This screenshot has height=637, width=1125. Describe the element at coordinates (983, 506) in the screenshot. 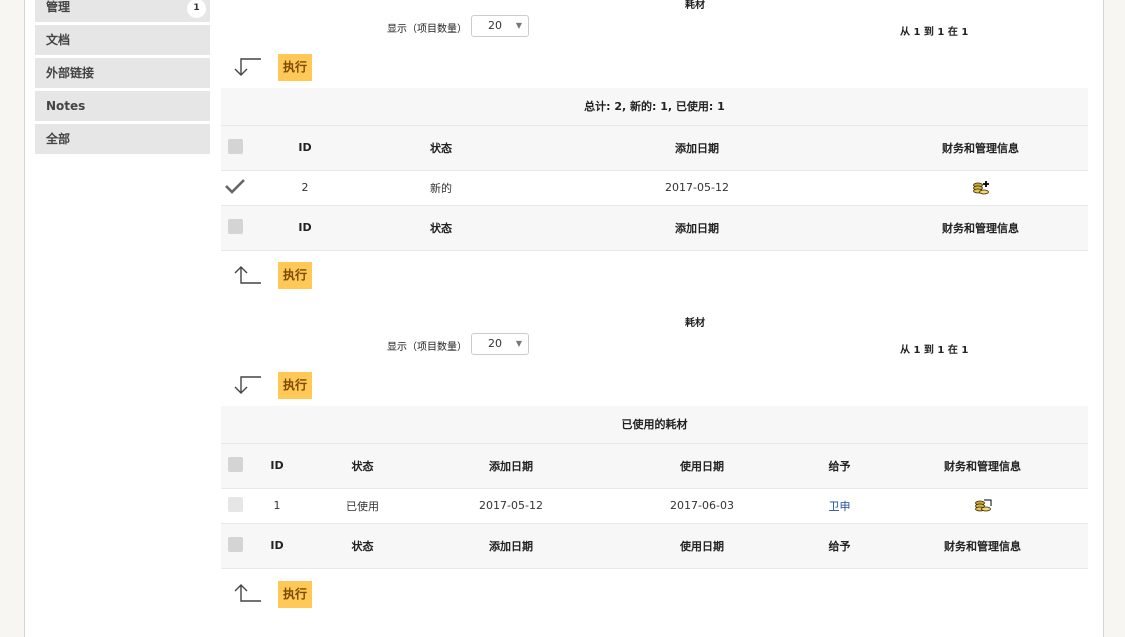

I see `financial-info-icon` at that location.